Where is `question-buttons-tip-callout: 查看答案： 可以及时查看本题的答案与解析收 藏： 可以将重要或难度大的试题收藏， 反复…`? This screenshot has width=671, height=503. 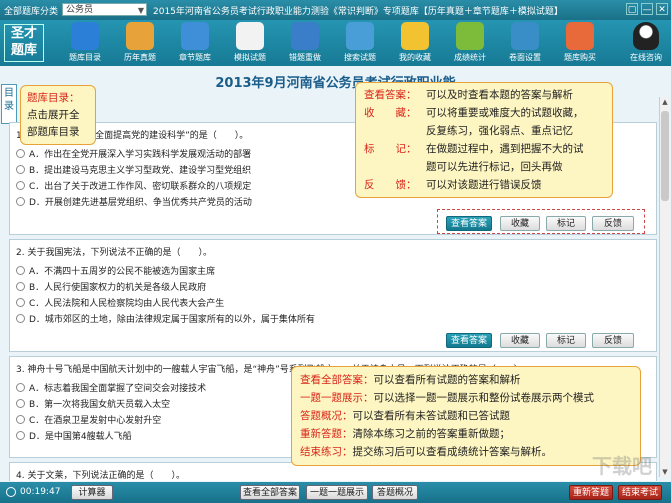 question-buttons-tip-callout: 查看答案： 可以及时查看本题的答案与解析收 藏： 可以将重要或难度大的试题收藏， 反复… is located at coordinates (484, 140).